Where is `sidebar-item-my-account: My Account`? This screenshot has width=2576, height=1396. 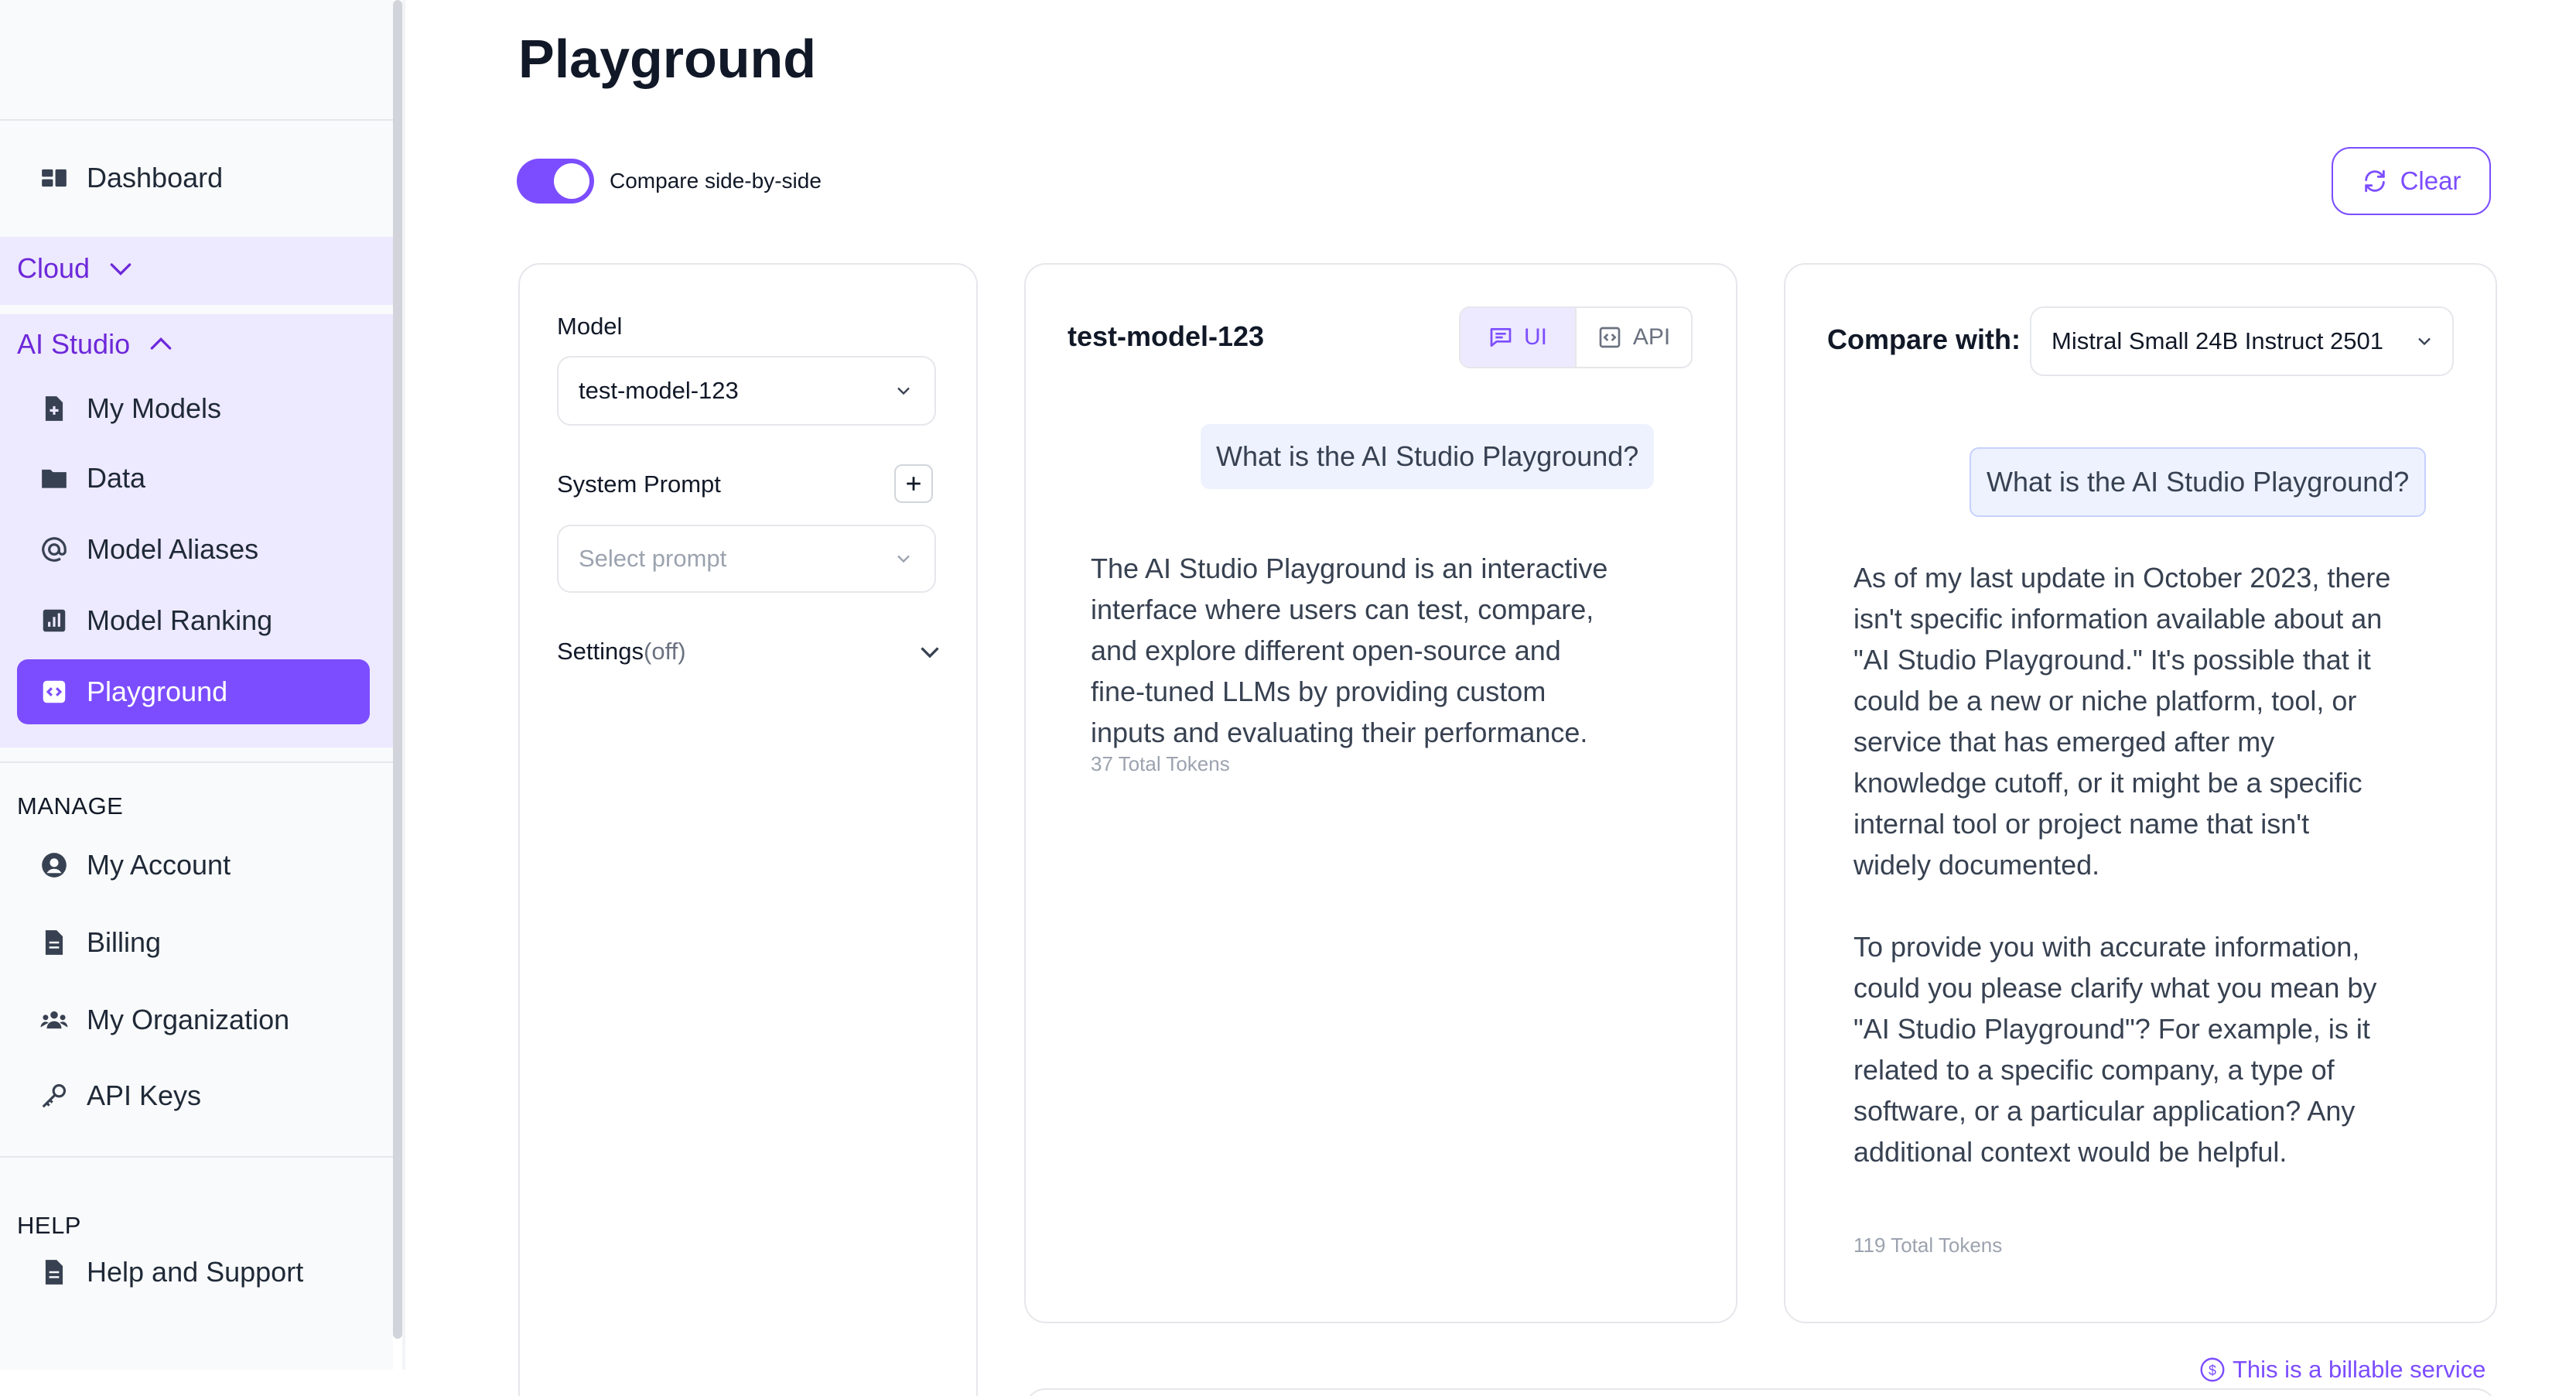 sidebar-item-my-account: My Account is located at coordinates (193, 866).